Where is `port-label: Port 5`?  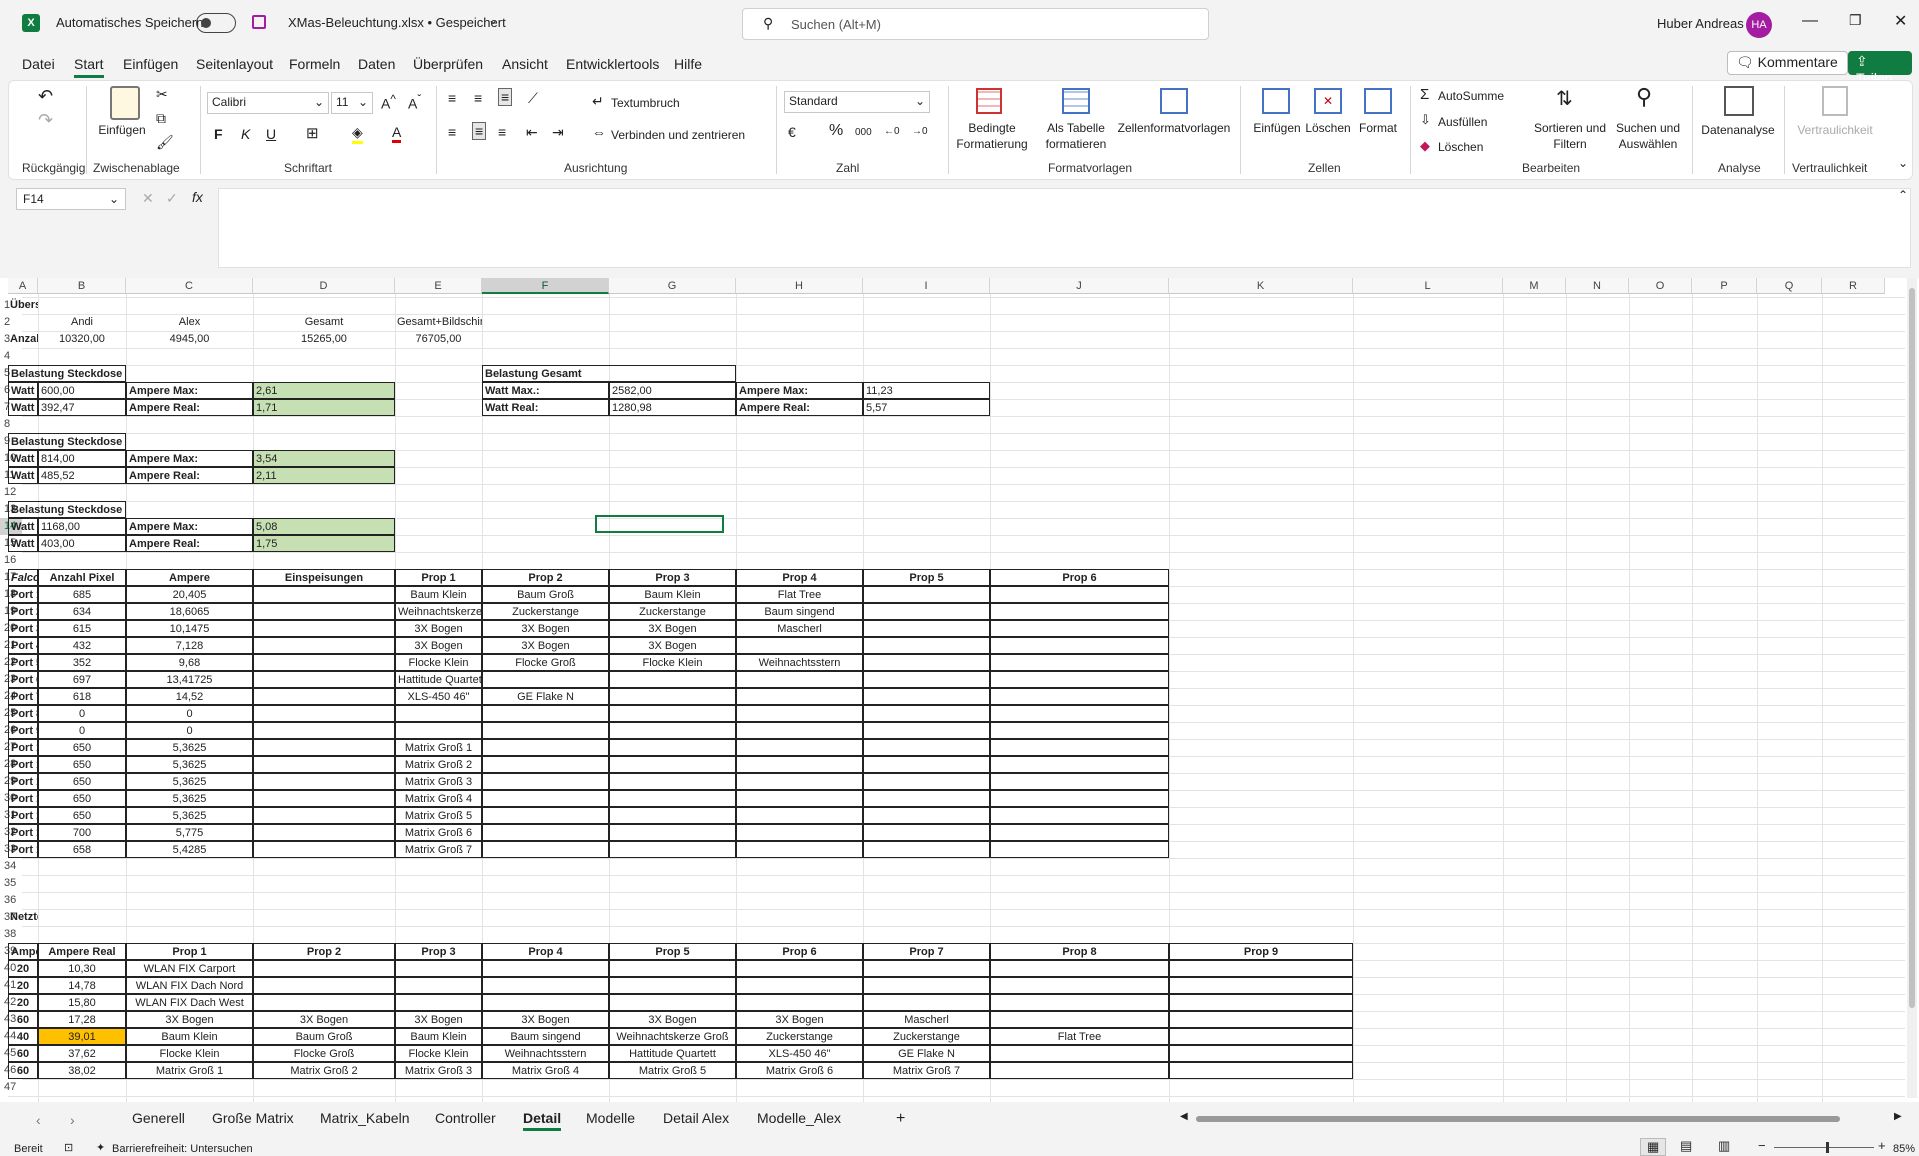 port-label: Port 5 is located at coordinates (23, 662).